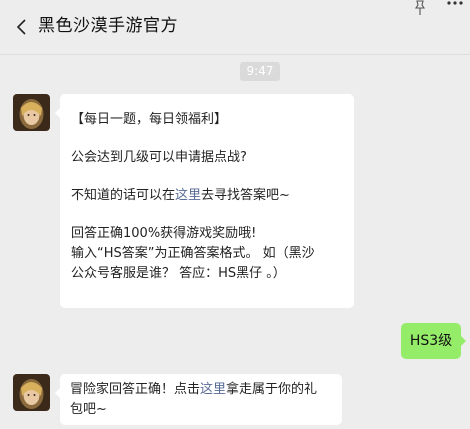 The height and width of the screenshot is (429, 470). What do you see at coordinates (235, 27) in the screenshot?
I see `chat-header: 黑色沙漠手游官方` at bounding box center [235, 27].